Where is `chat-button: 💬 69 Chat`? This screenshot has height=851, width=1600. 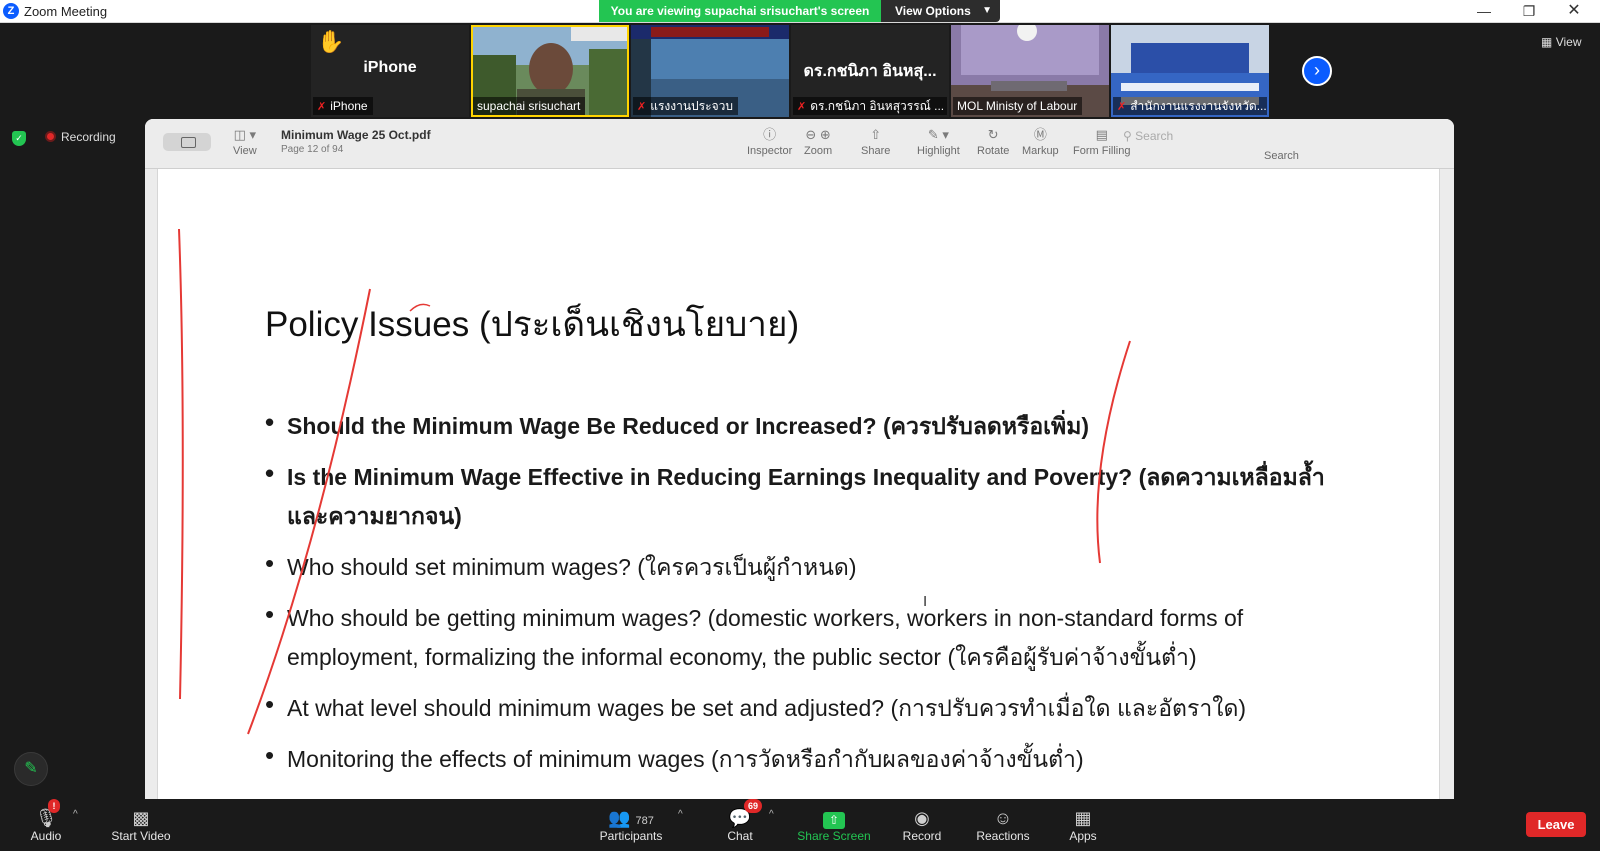 chat-button: 💬 69 Chat is located at coordinates (742, 821).